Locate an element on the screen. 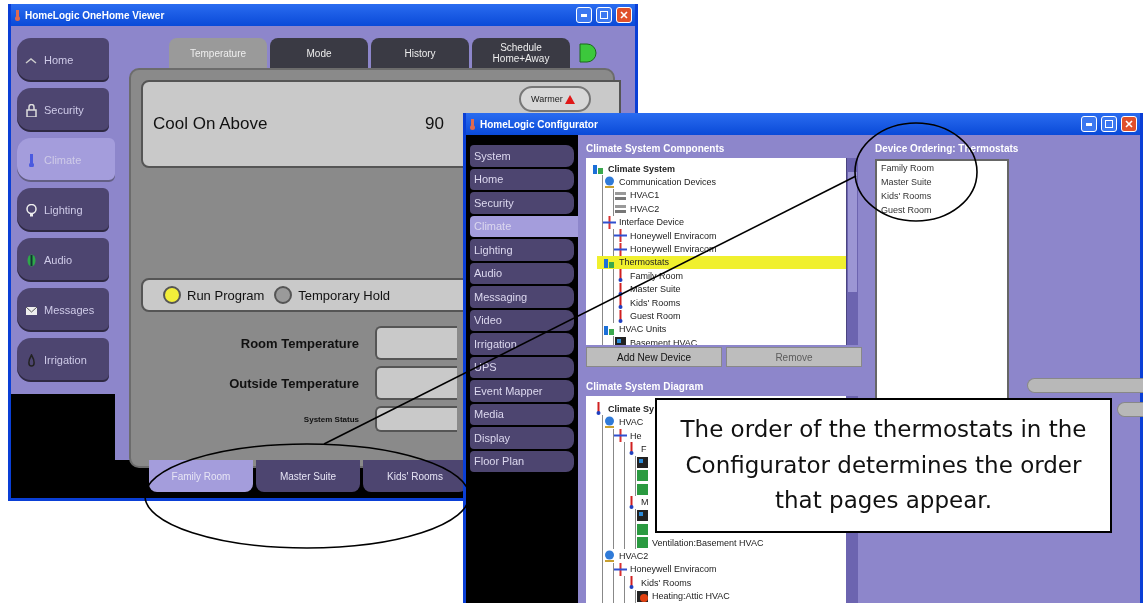  nav-tab: Video is located at coordinates (522, 320).